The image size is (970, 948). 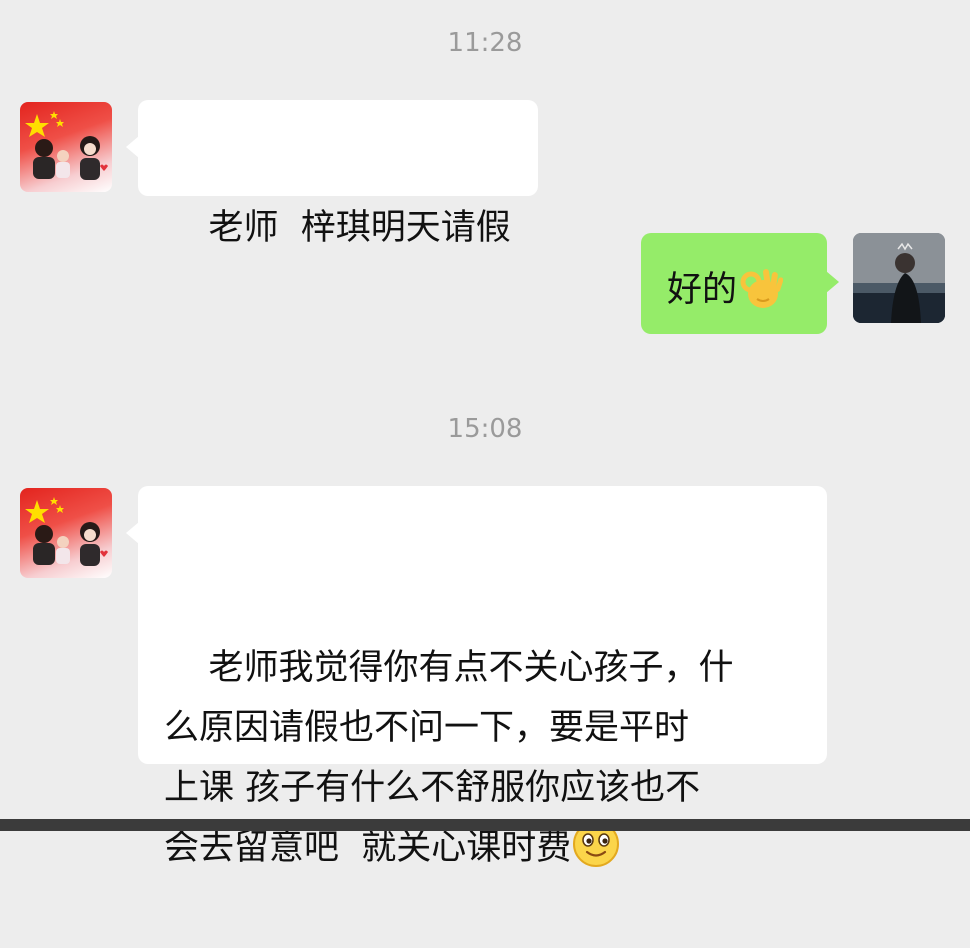 I want to click on message-text: 老师 梓琪明天请假, so click(x=359, y=228).